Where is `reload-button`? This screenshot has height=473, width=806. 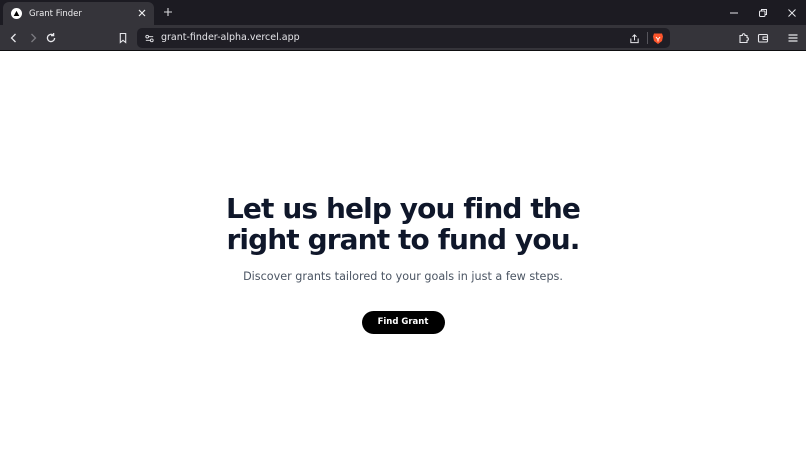 reload-button is located at coordinates (51, 38).